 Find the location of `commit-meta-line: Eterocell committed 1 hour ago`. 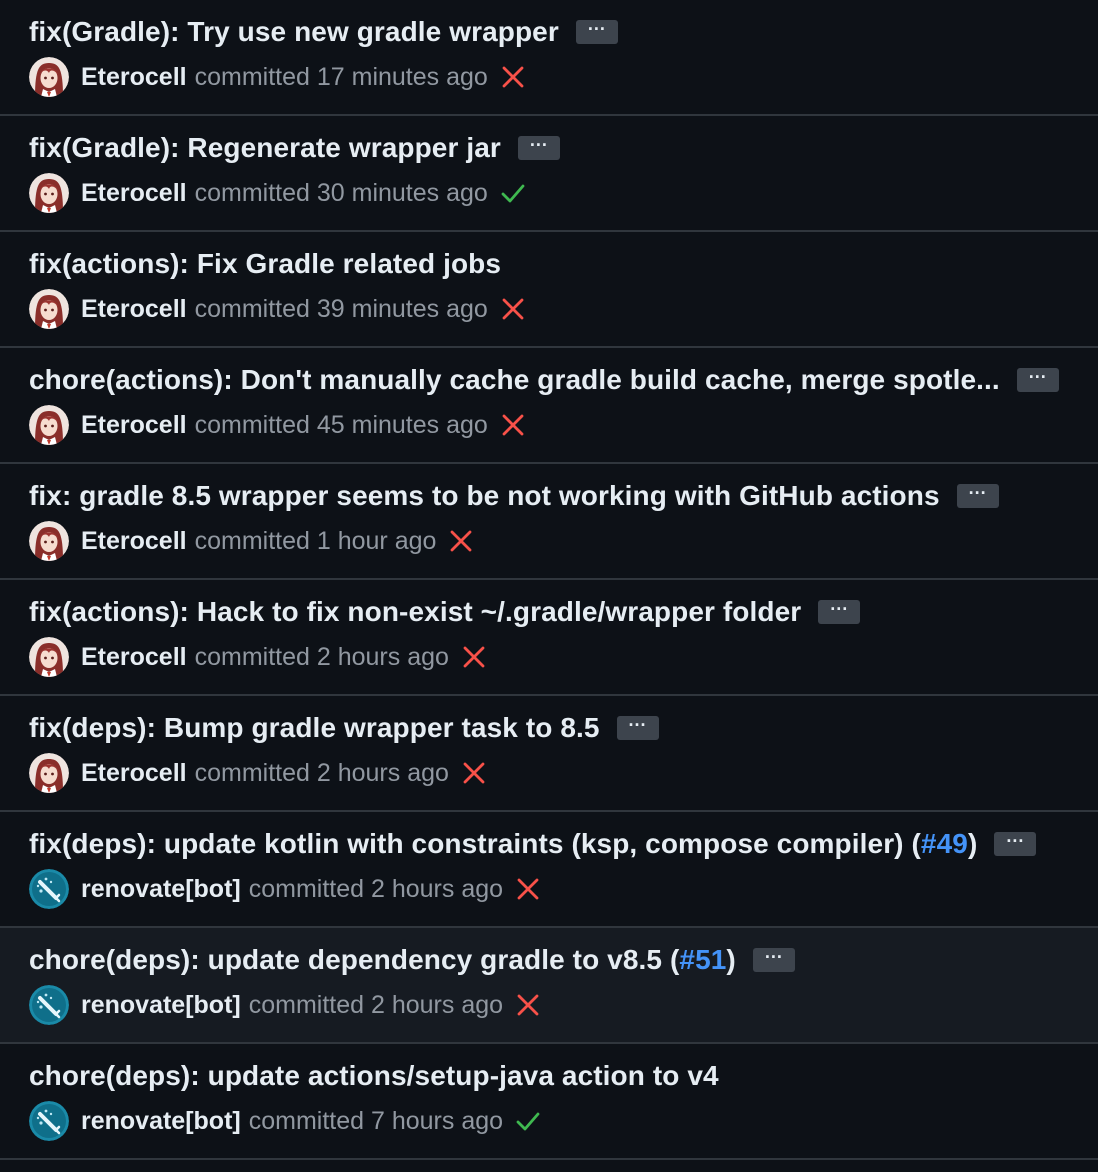

commit-meta-line: Eterocell committed 1 hour ago is located at coordinates (251, 541).